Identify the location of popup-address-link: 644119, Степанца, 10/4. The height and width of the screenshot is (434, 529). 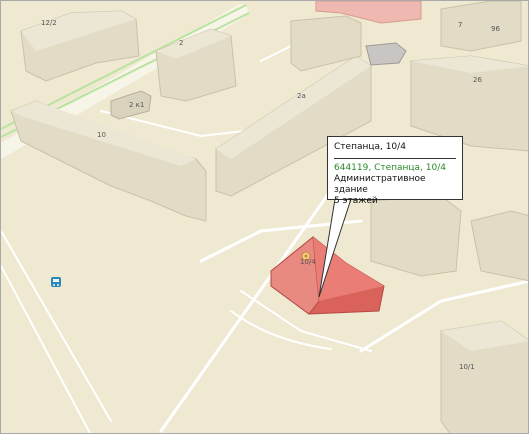
(395, 168).